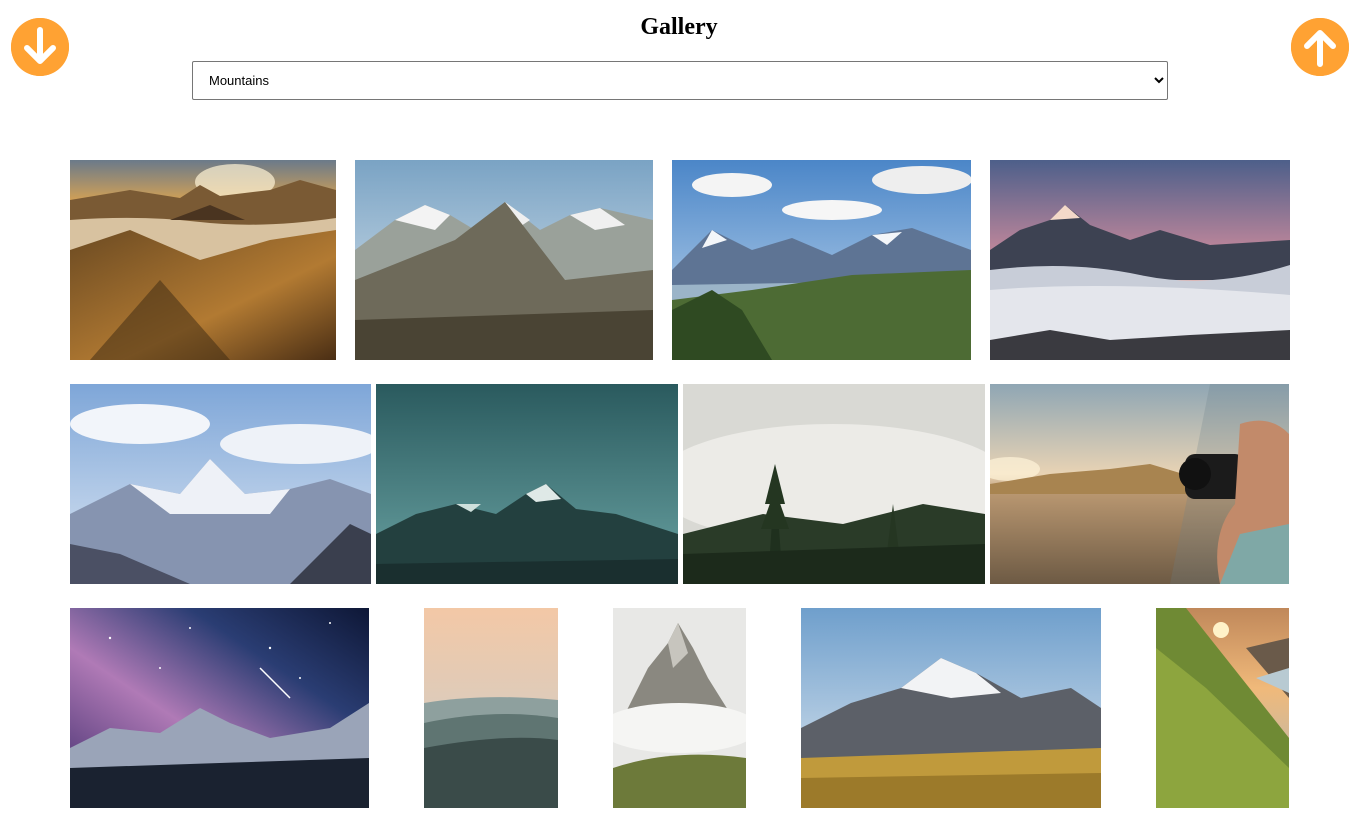 The image size is (1358, 822). I want to click on scroll-down-button, so click(40, 47).